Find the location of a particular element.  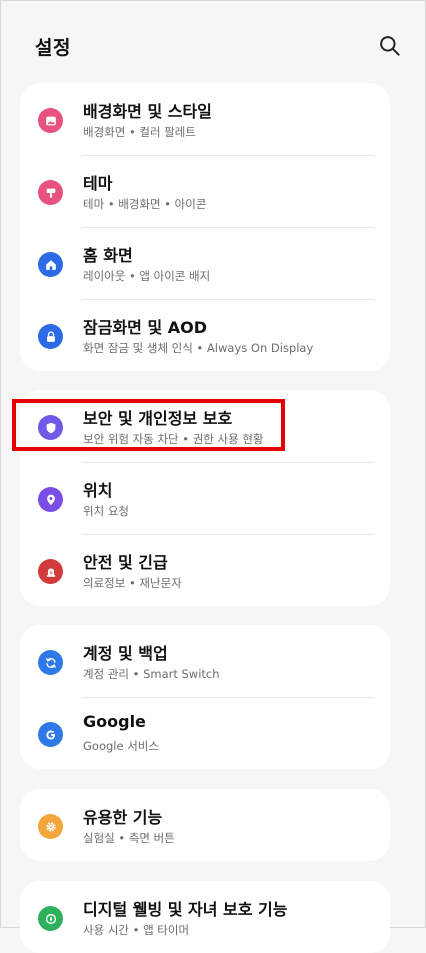

page-title: 설정 is located at coordinates (53, 48).